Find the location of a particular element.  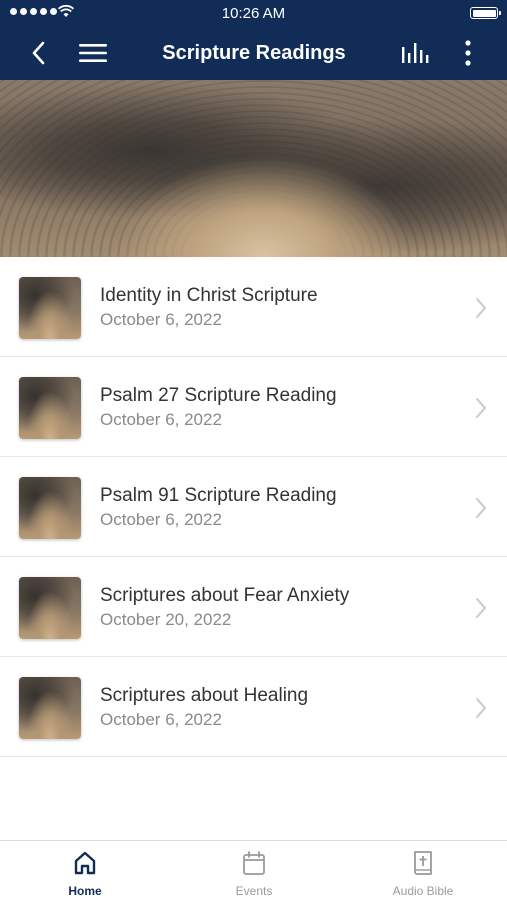

tab-audio-bible: Audio Bible is located at coordinates (423, 871).